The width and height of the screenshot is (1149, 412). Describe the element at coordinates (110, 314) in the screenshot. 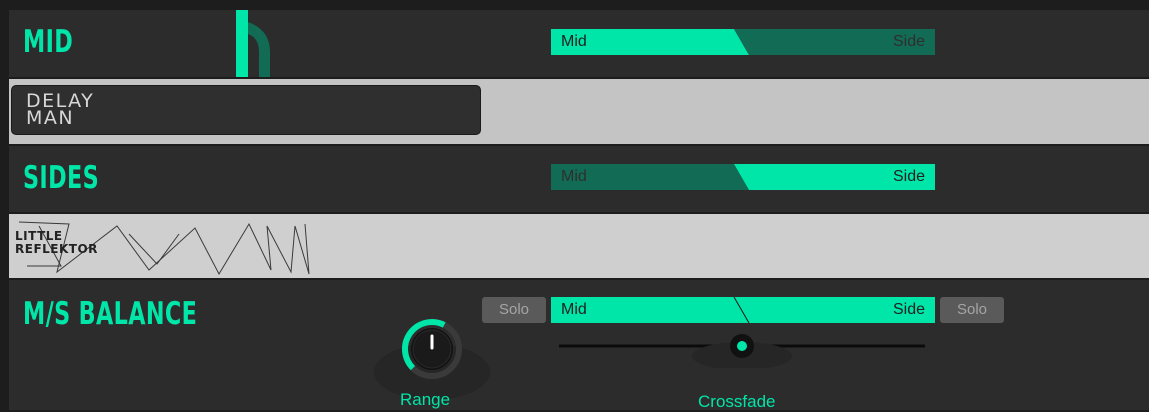

I see `balance-title: M/S BALANCE` at that location.